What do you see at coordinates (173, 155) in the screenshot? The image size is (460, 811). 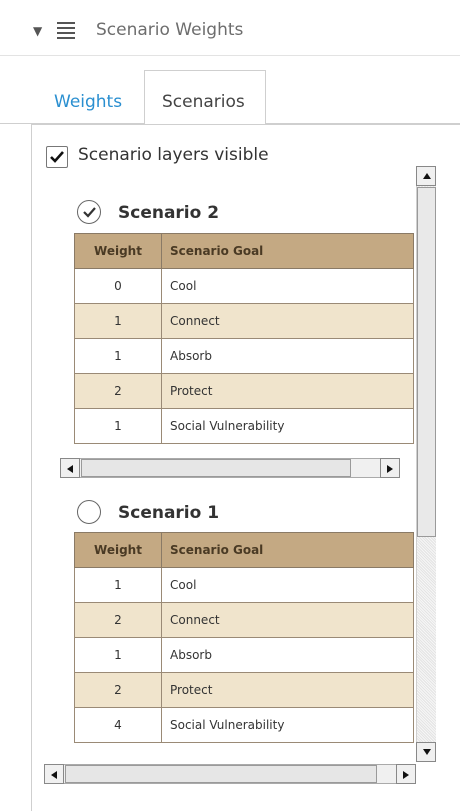 I see `scenario-layers-label: Scenario layers visible` at bounding box center [173, 155].